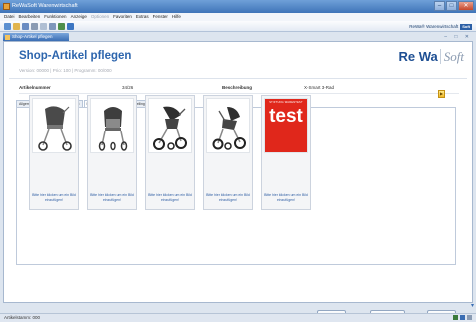 Image resolution: width=476 pixels, height=322 pixels. I want to click on rewasoft-logo: Re Wa Soft, so click(431, 57).